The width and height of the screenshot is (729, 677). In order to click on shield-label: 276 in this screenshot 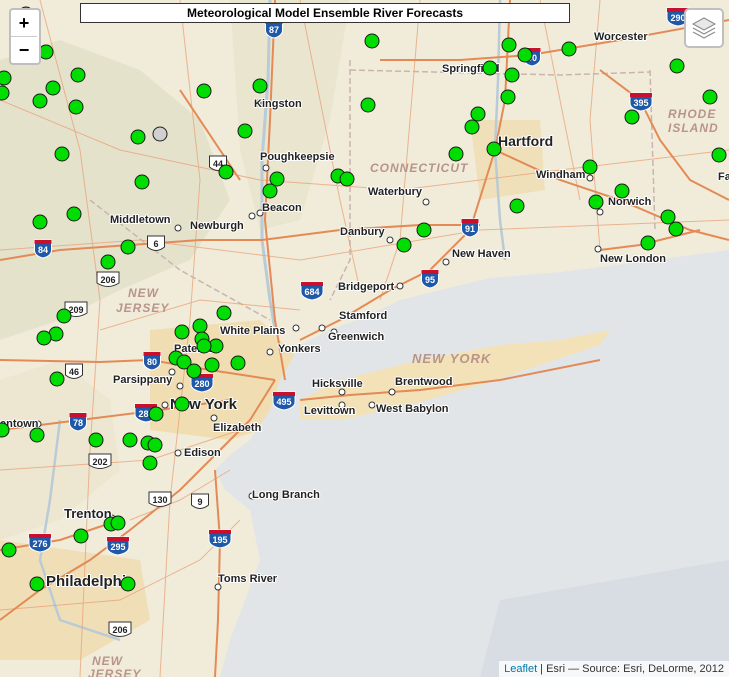, I will do `click(39, 544)`.